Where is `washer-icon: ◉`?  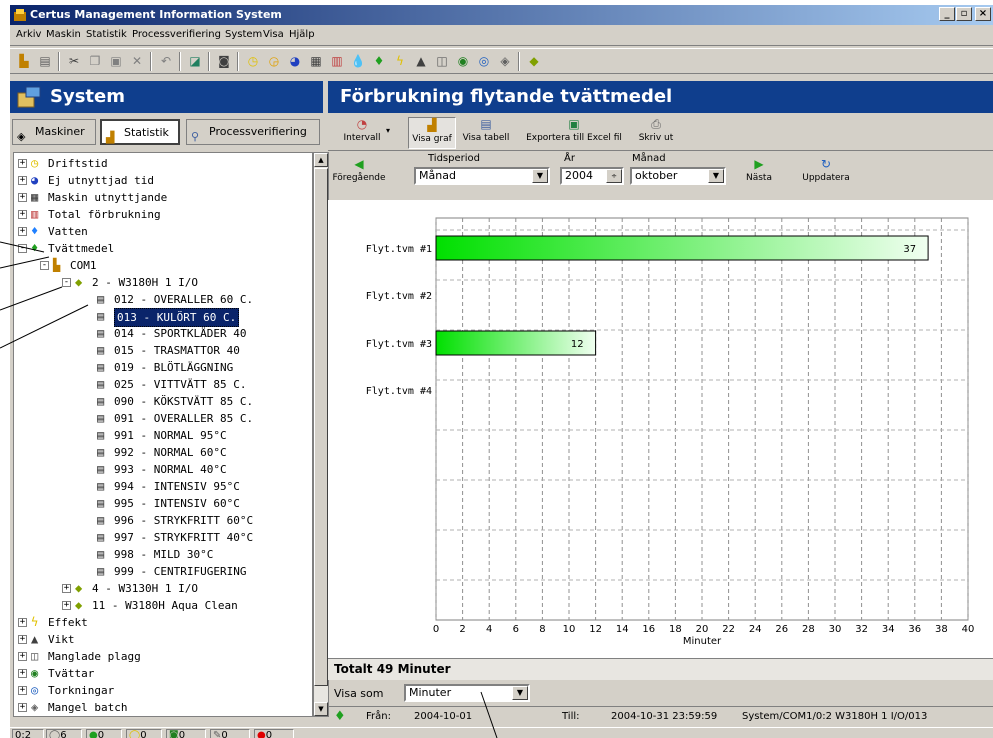
washer-icon: ◉ is located at coordinates (463, 61).